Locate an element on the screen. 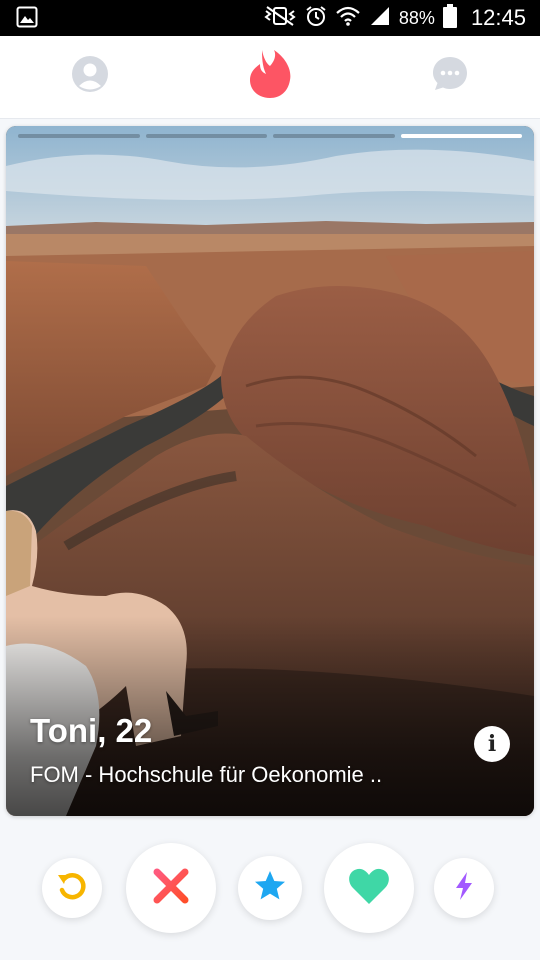 Image resolution: width=540 pixels, height=960 pixels. nope-icon is located at coordinates (171, 888).